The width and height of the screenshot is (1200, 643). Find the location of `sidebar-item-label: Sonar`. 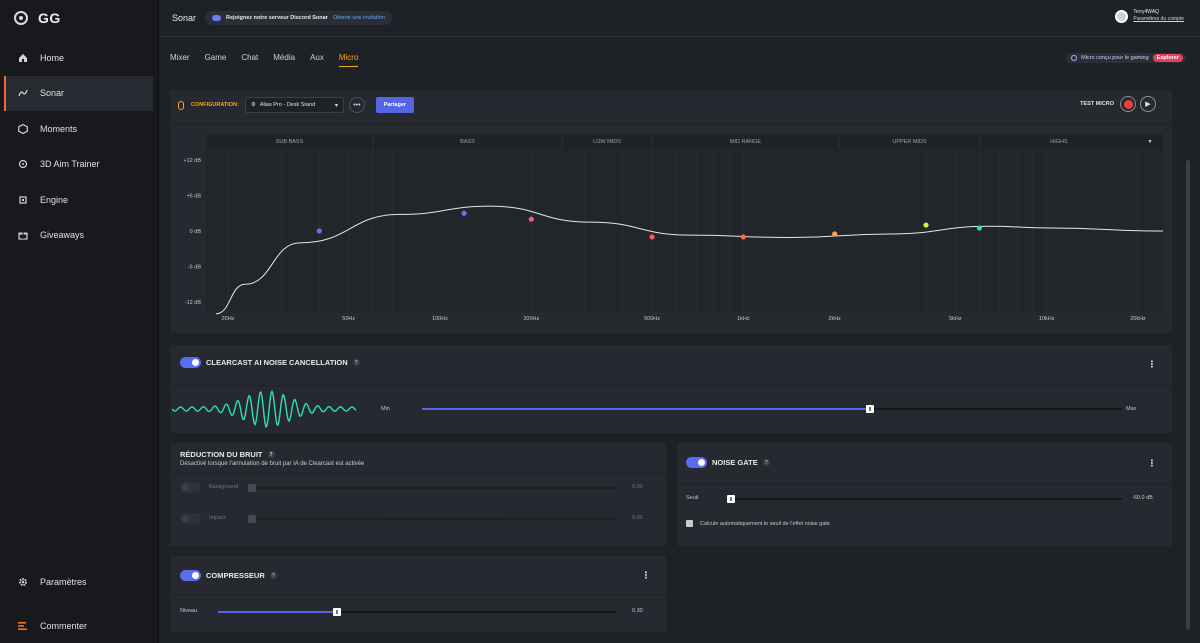

sidebar-item-label: Sonar is located at coordinates (52, 93).